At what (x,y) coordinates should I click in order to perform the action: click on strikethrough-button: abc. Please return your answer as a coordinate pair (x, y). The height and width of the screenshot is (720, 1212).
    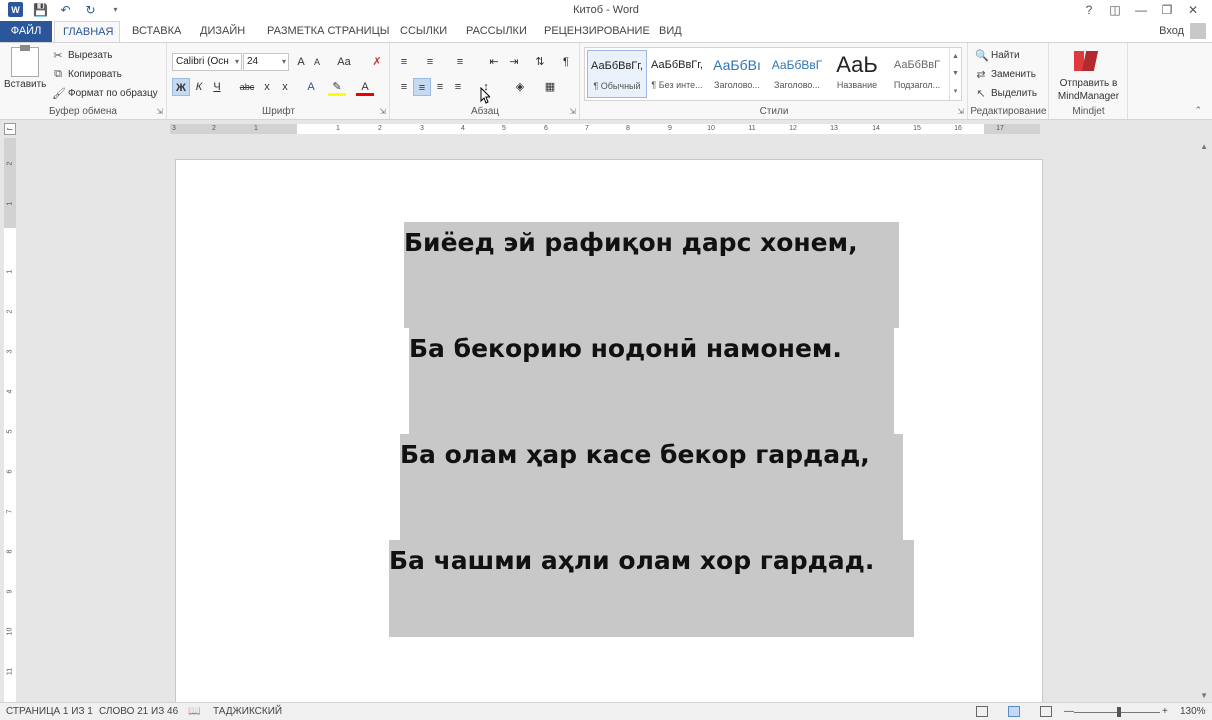
    Looking at the image, I should click on (247, 87).